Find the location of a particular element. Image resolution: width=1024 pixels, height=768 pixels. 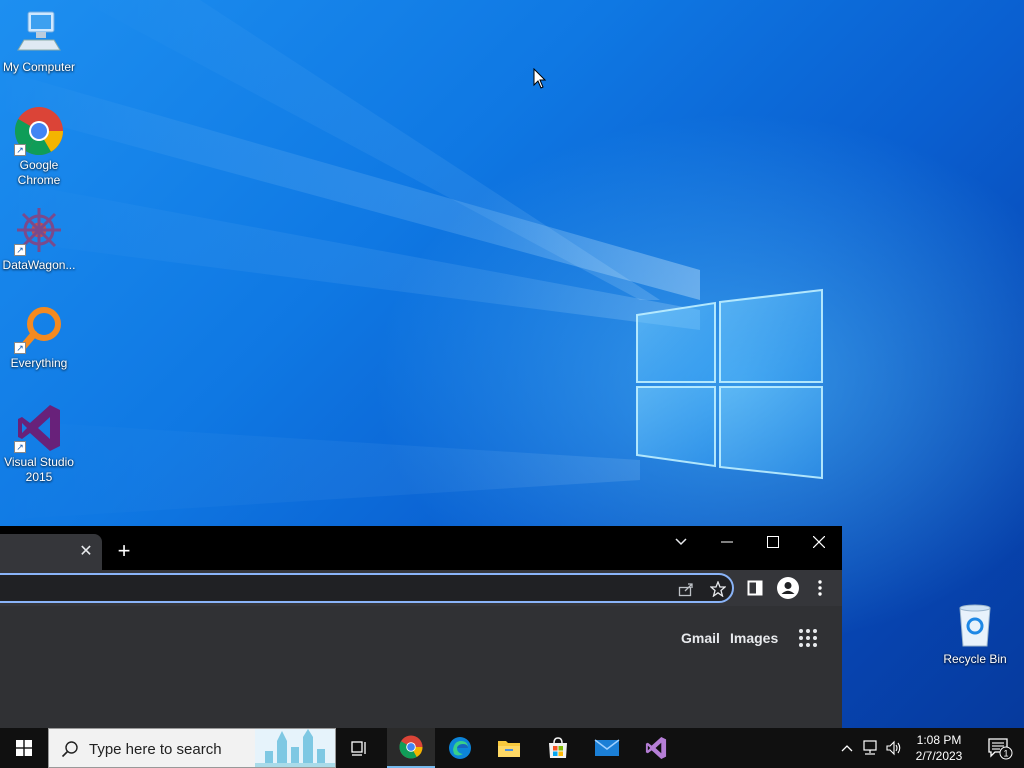

taskbar-chrome-button is located at coordinates (411, 748).